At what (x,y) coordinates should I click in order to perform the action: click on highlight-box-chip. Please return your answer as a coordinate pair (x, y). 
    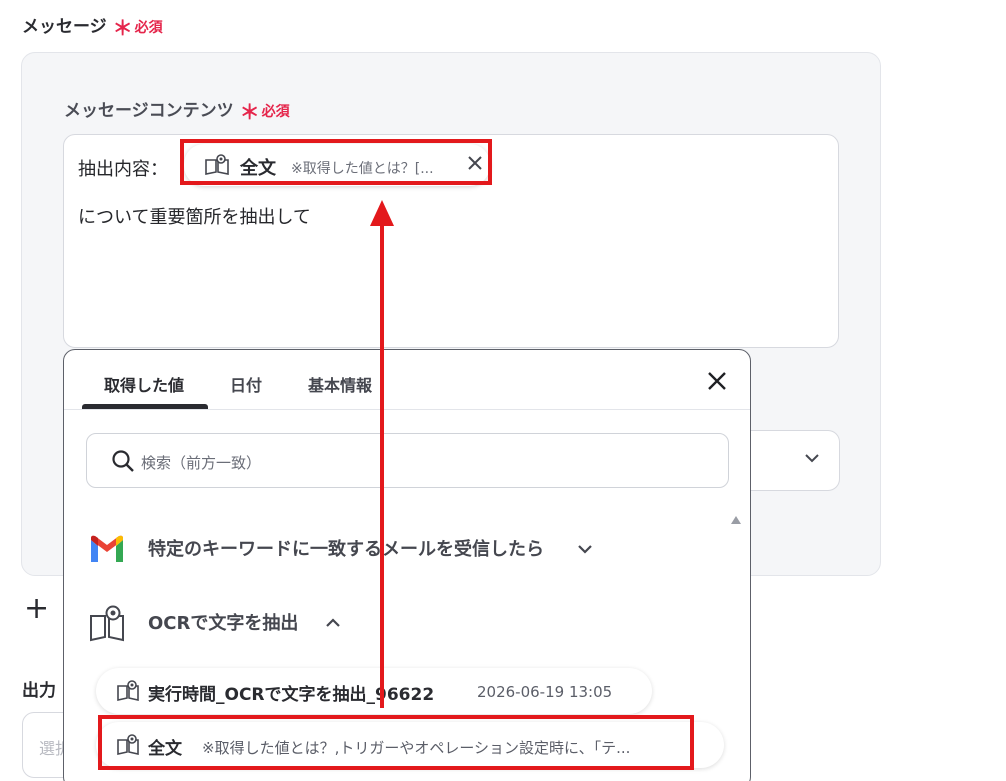
    Looking at the image, I should click on (336, 162).